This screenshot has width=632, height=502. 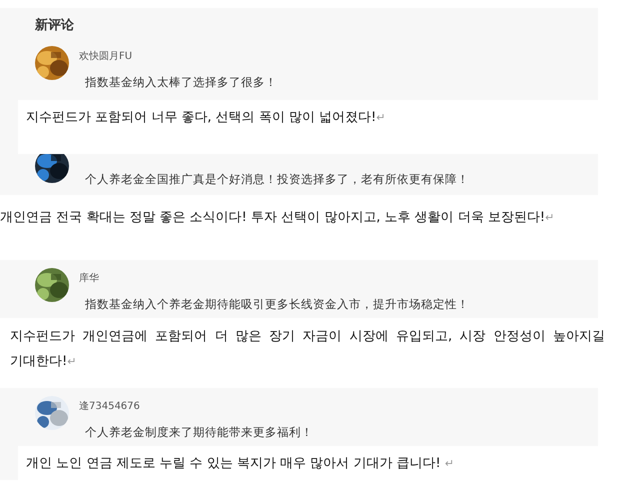 What do you see at coordinates (234, 463) in the screenshot?
I see `translation-text: 개인 노인 연금 제도로 누릴 수 있는 복지가 매우 많아서 기대가 큽니다!` at bounding box center [234, 463].